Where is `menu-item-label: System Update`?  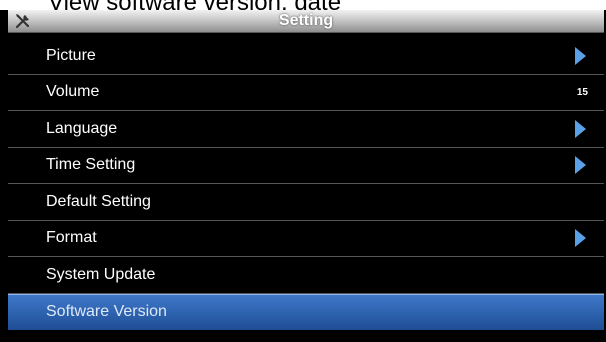
menu-item-label: System Update is located at coordinates (101, 274).